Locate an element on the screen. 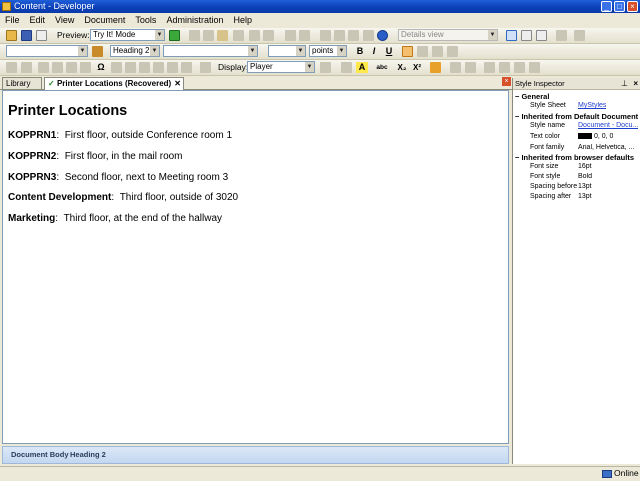 This screenshot has width=640, height=481. undo-icon is located at coordinates (254, 35).